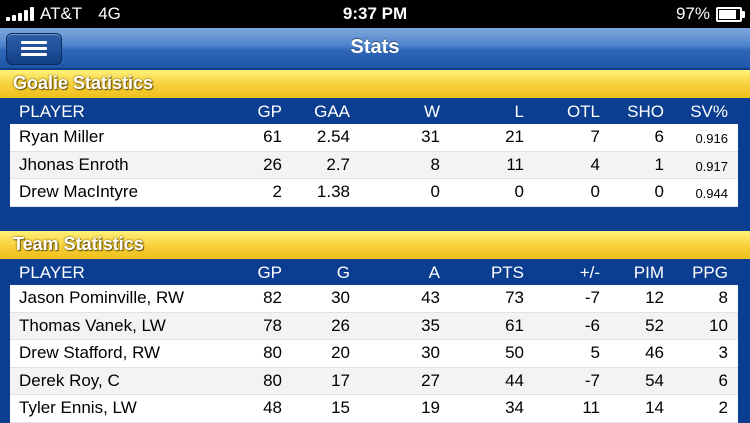  I want to click on stat-cell: 54, so click(654, 380).